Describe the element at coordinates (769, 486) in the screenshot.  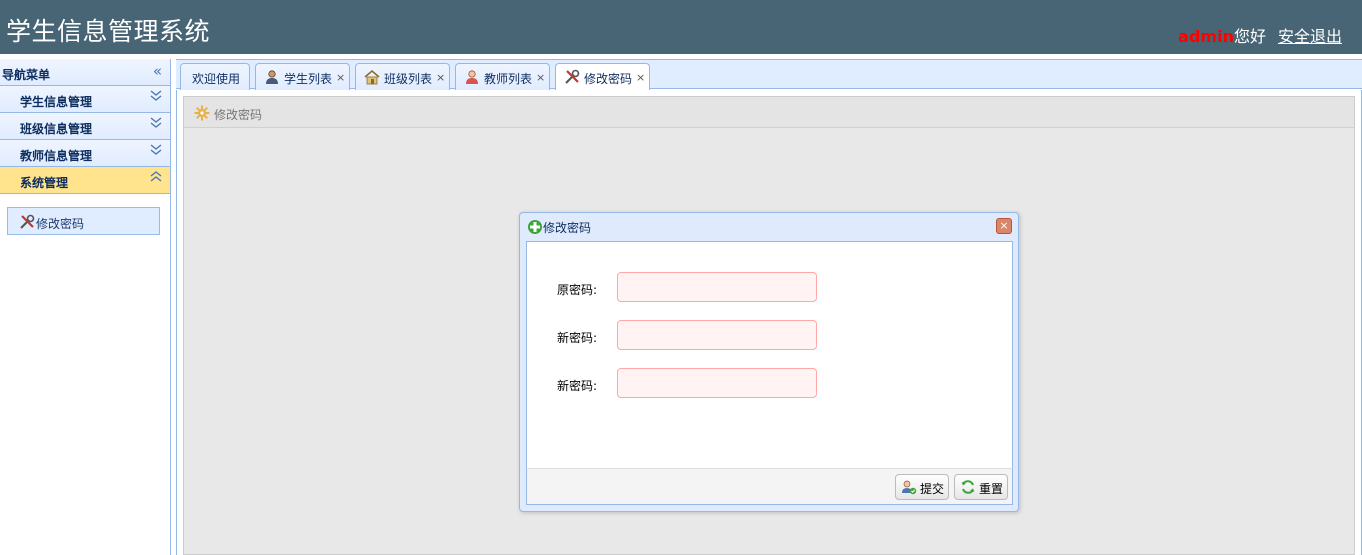
I see `dialog-footer: 提交 重置` at that location.